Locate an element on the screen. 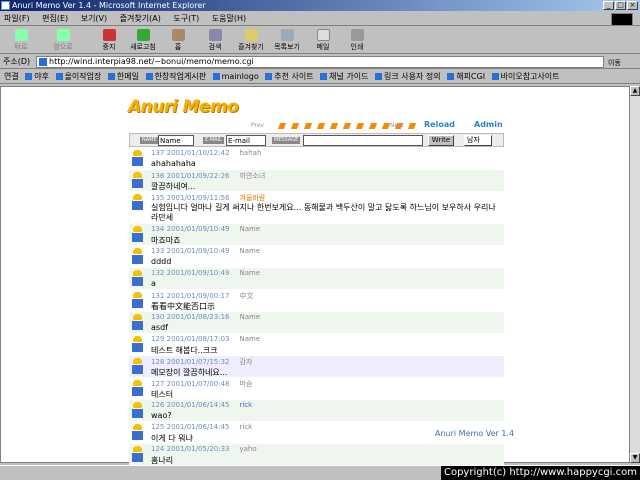 This screenshot has height=480, width=640. entry-number: 137 is located at coordinates (158, 153).